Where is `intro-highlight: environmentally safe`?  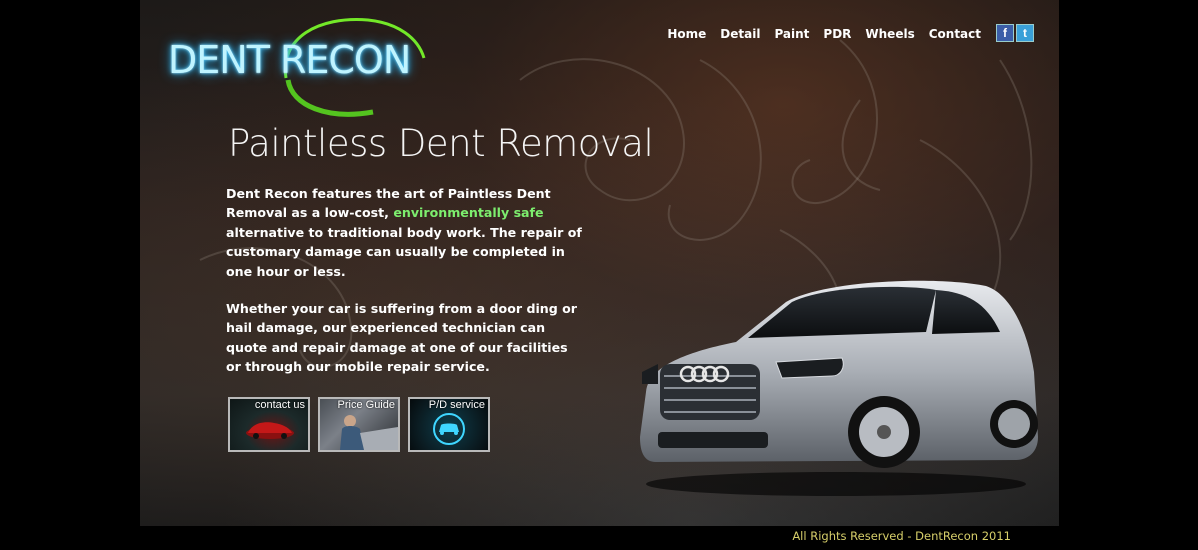 intro-highlight: environmentally safe is located at coordinates (468, 213).